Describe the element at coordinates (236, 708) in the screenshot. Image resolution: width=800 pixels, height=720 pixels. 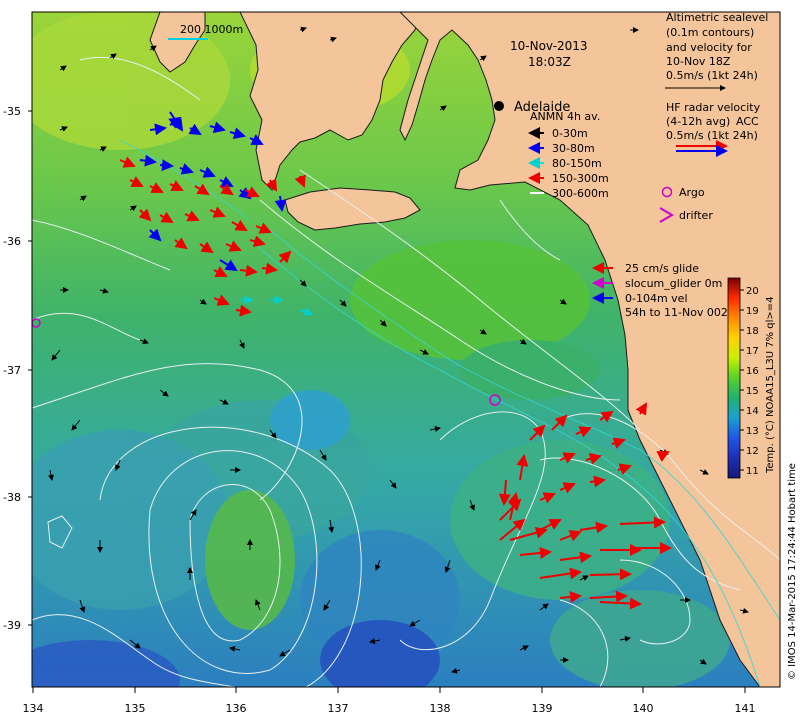
I see `longitude-label: 136` at that location.